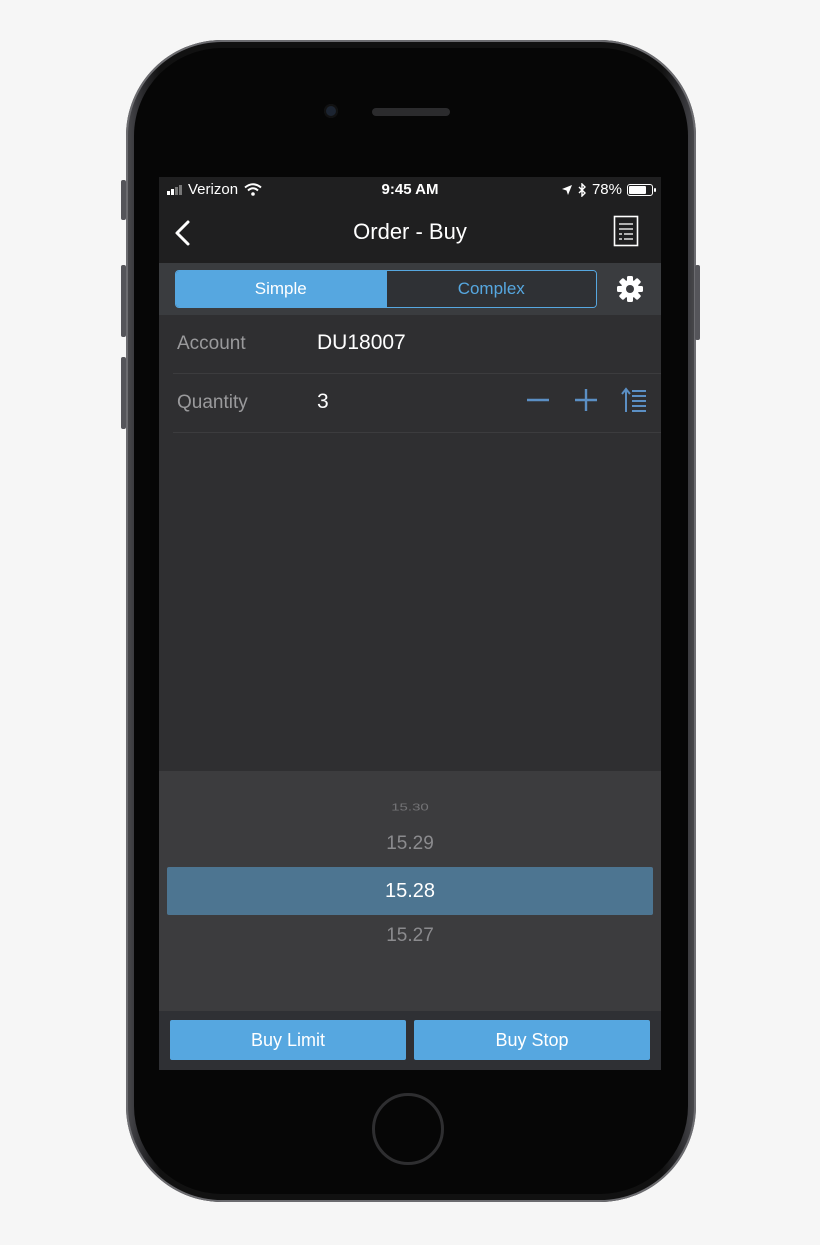  I want to click on quantity-stepper, so click(586, 400).